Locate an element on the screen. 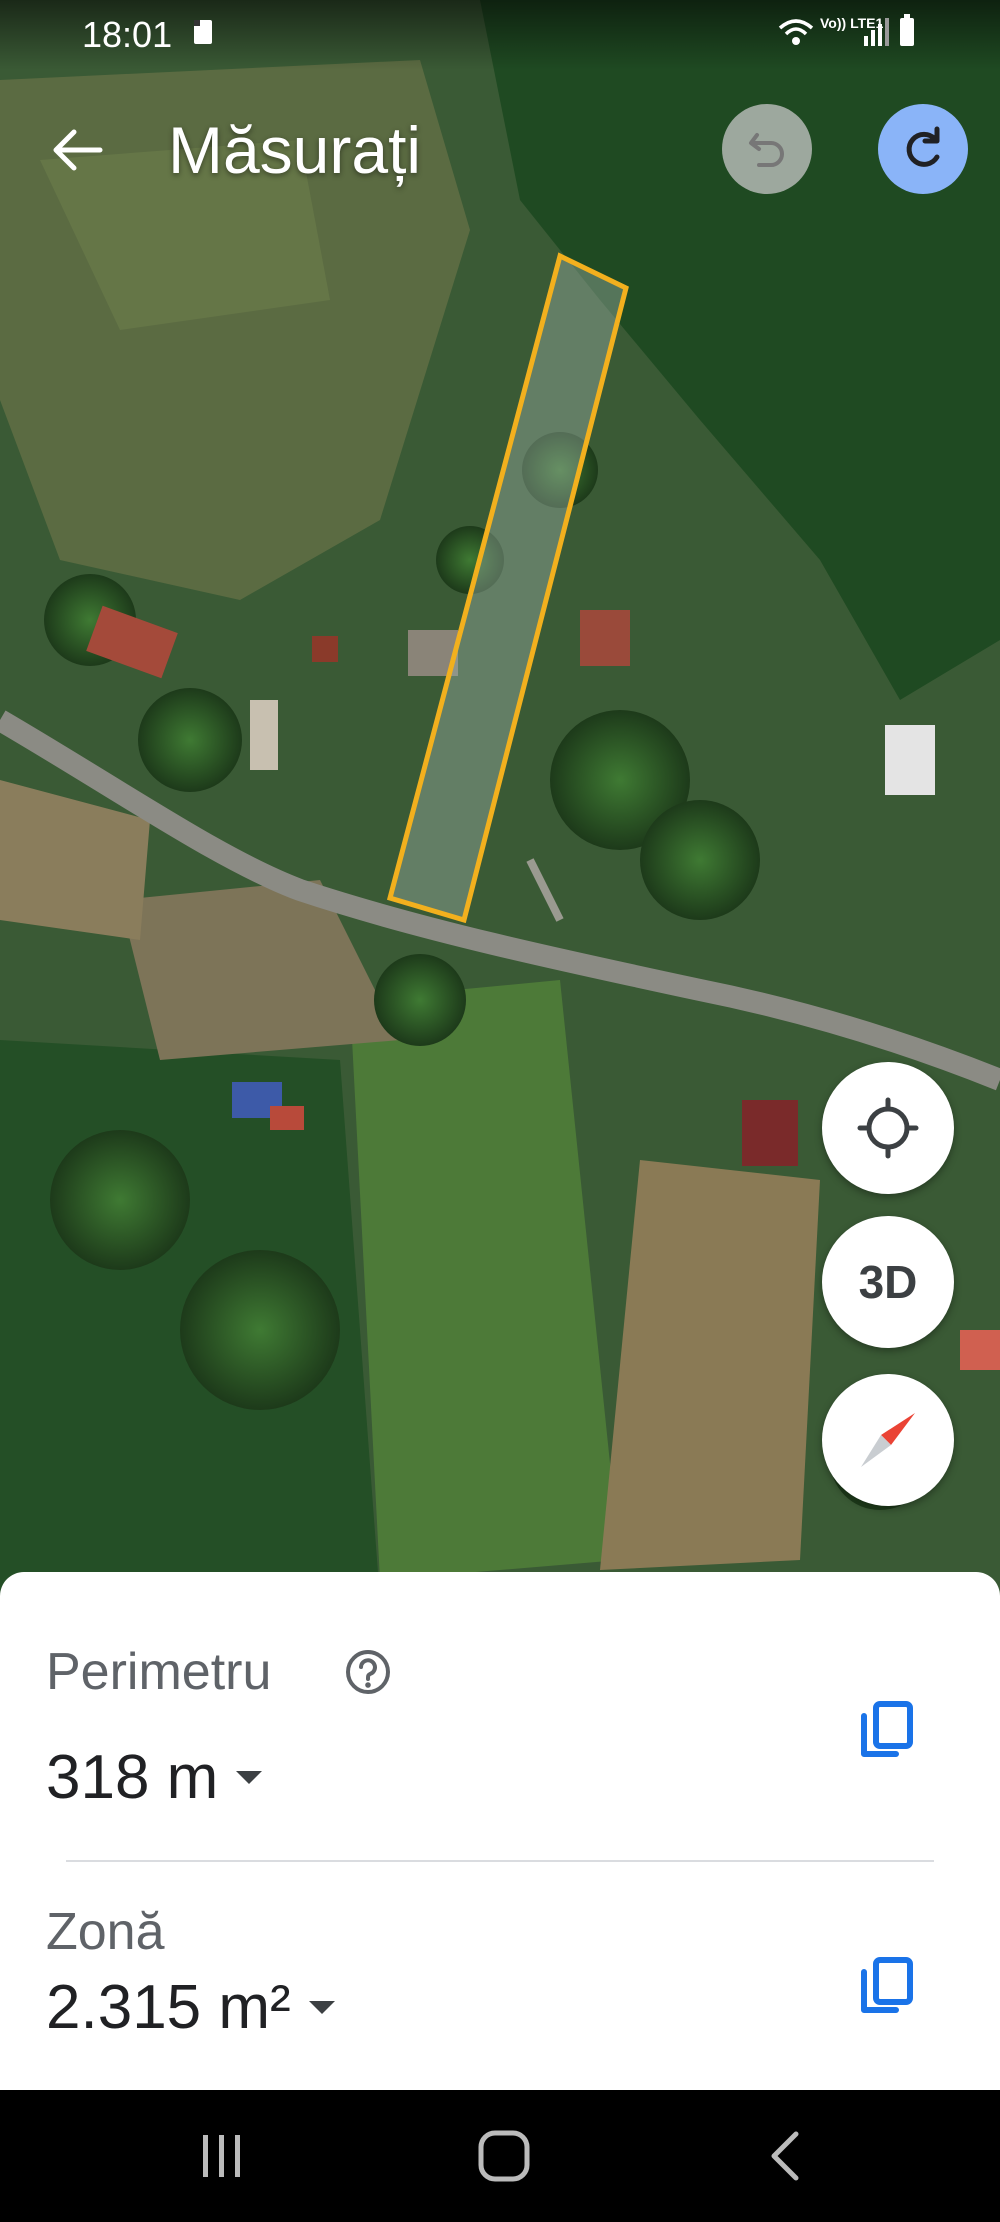 The height and width of the screenshot is (2222, 1000). status-bar: 18:01 Vo)) LTE1 is located at coordinates (500, 35).